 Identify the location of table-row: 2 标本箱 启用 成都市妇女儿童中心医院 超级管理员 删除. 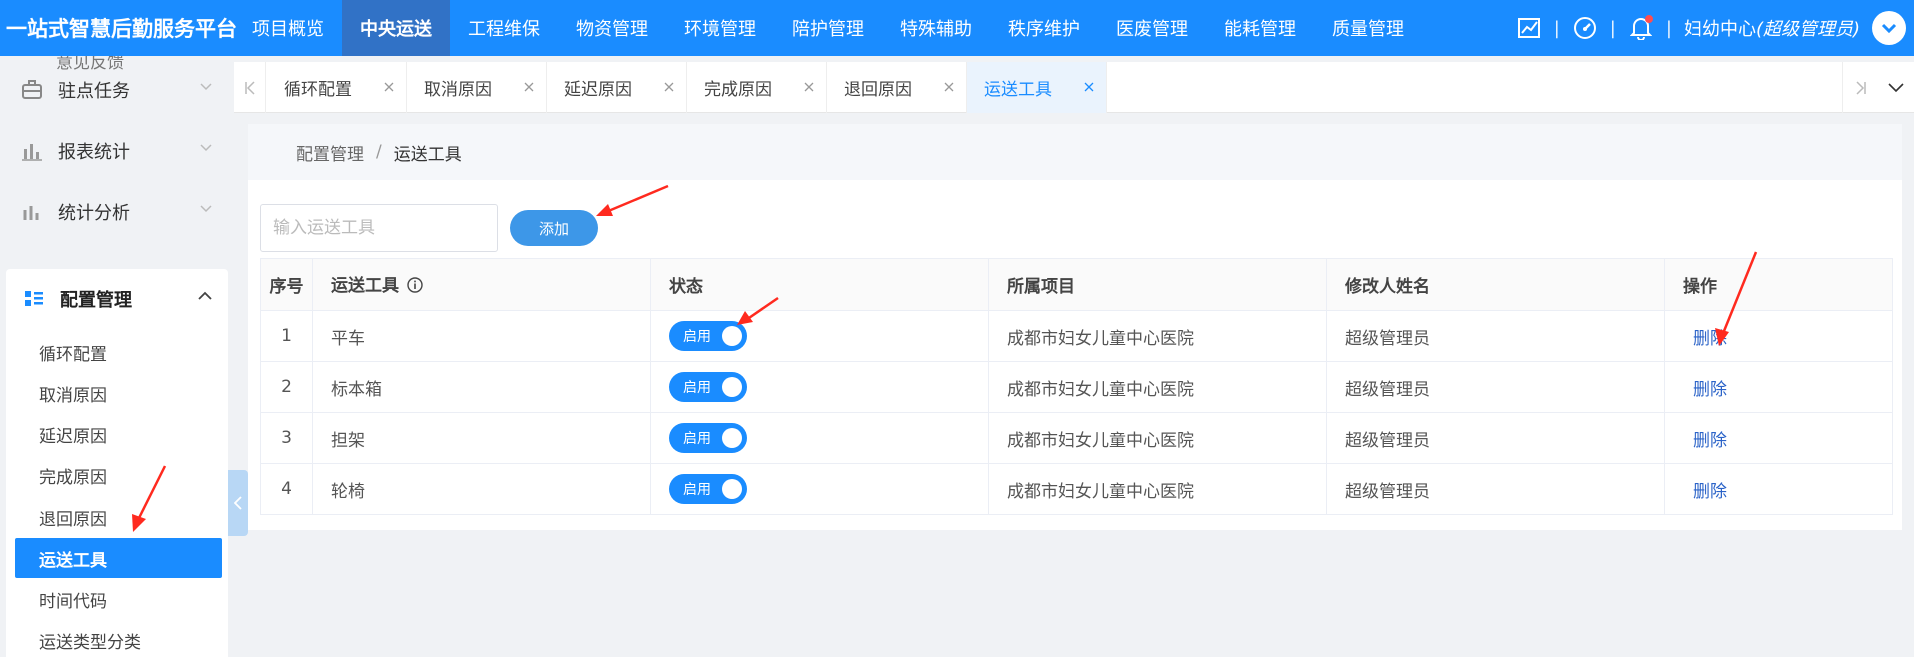
(1076, 387).